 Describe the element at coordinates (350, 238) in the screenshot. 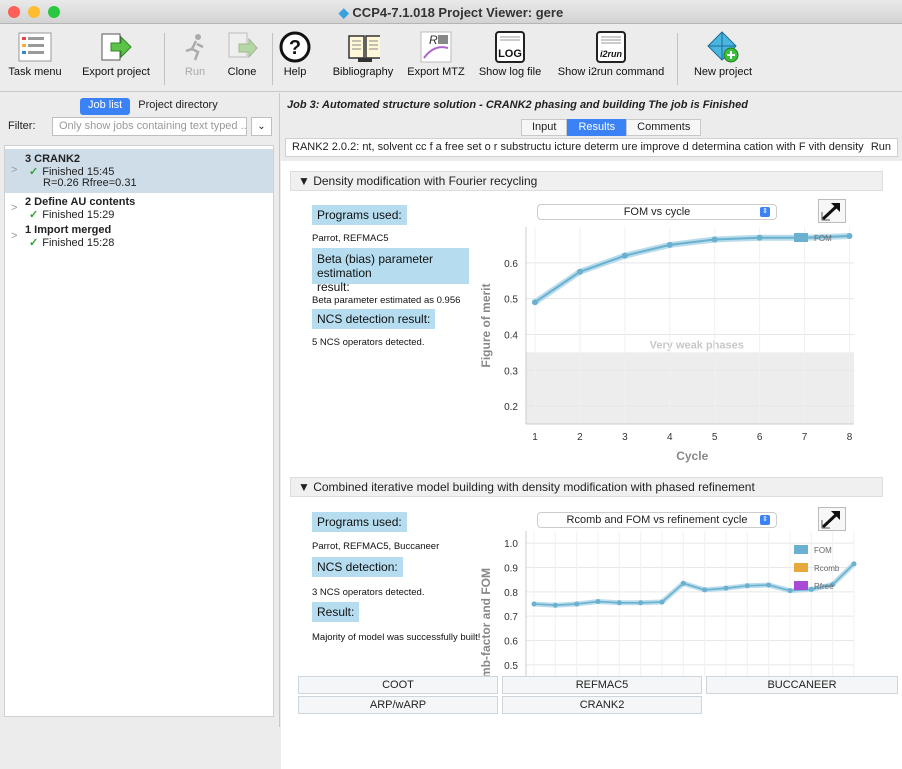

I see `programs-used-text: Parrot, REFMAC5` at that location.